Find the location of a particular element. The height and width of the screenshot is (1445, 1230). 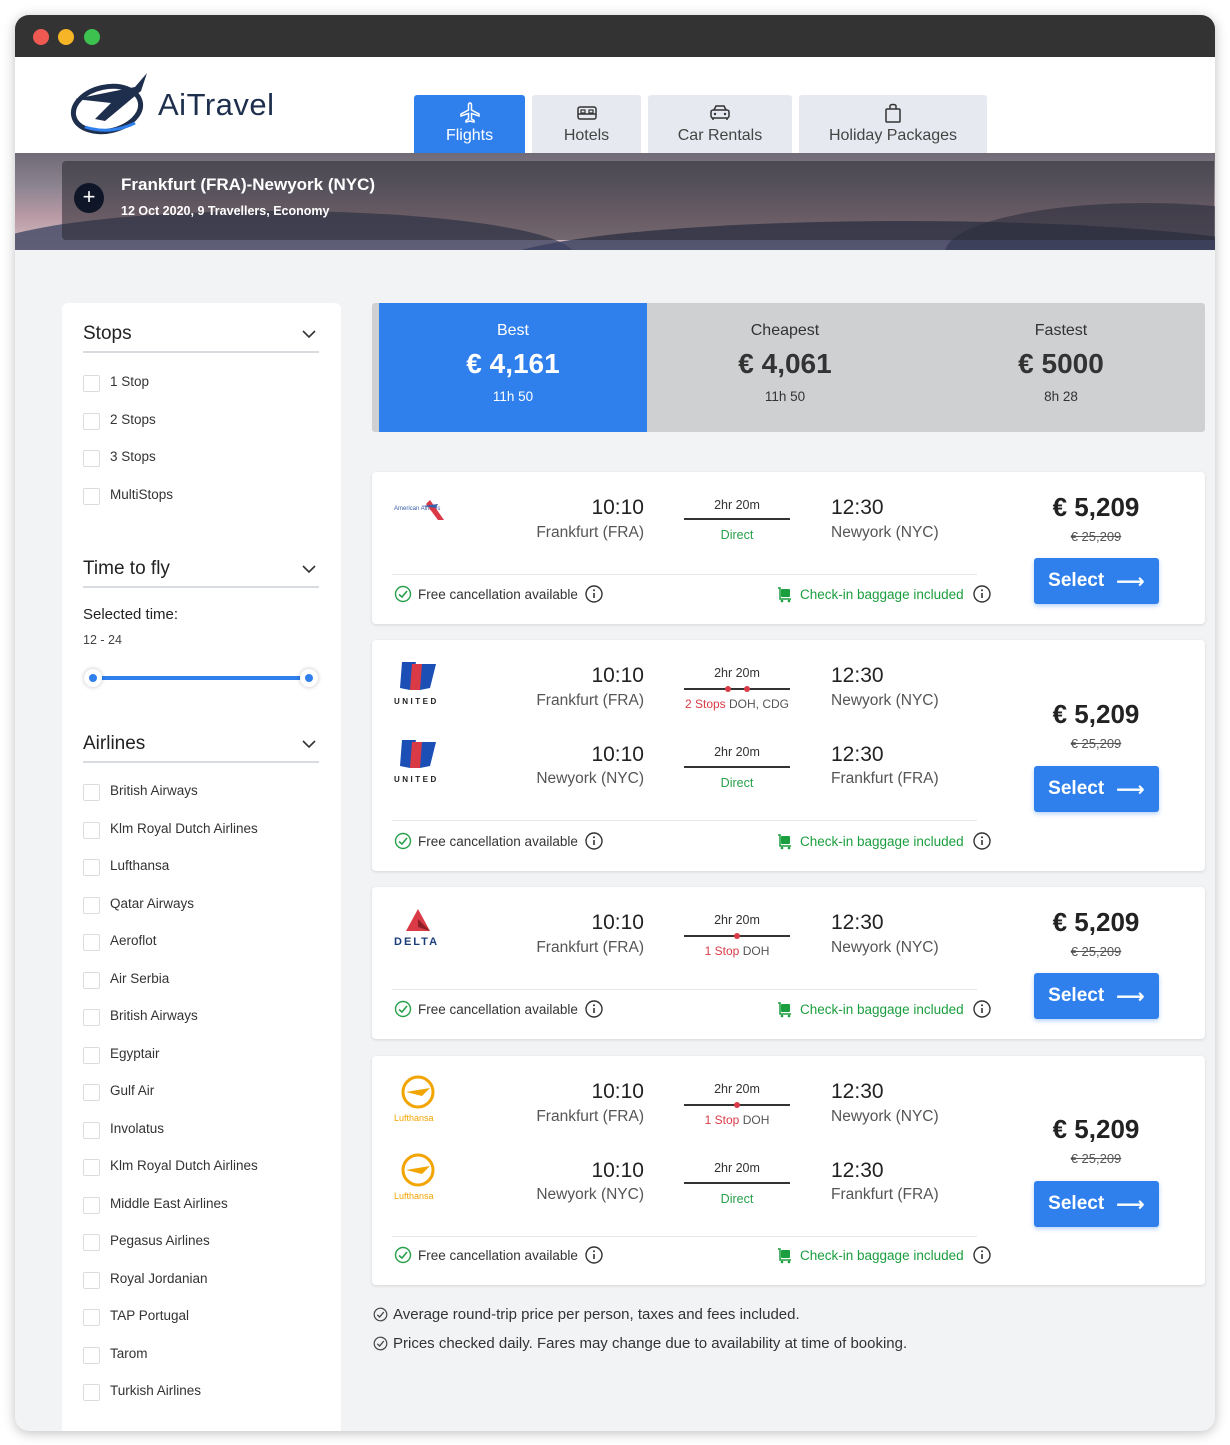

free-cancellation-note: Free cancellation available is located at coordinates (502, 1009).